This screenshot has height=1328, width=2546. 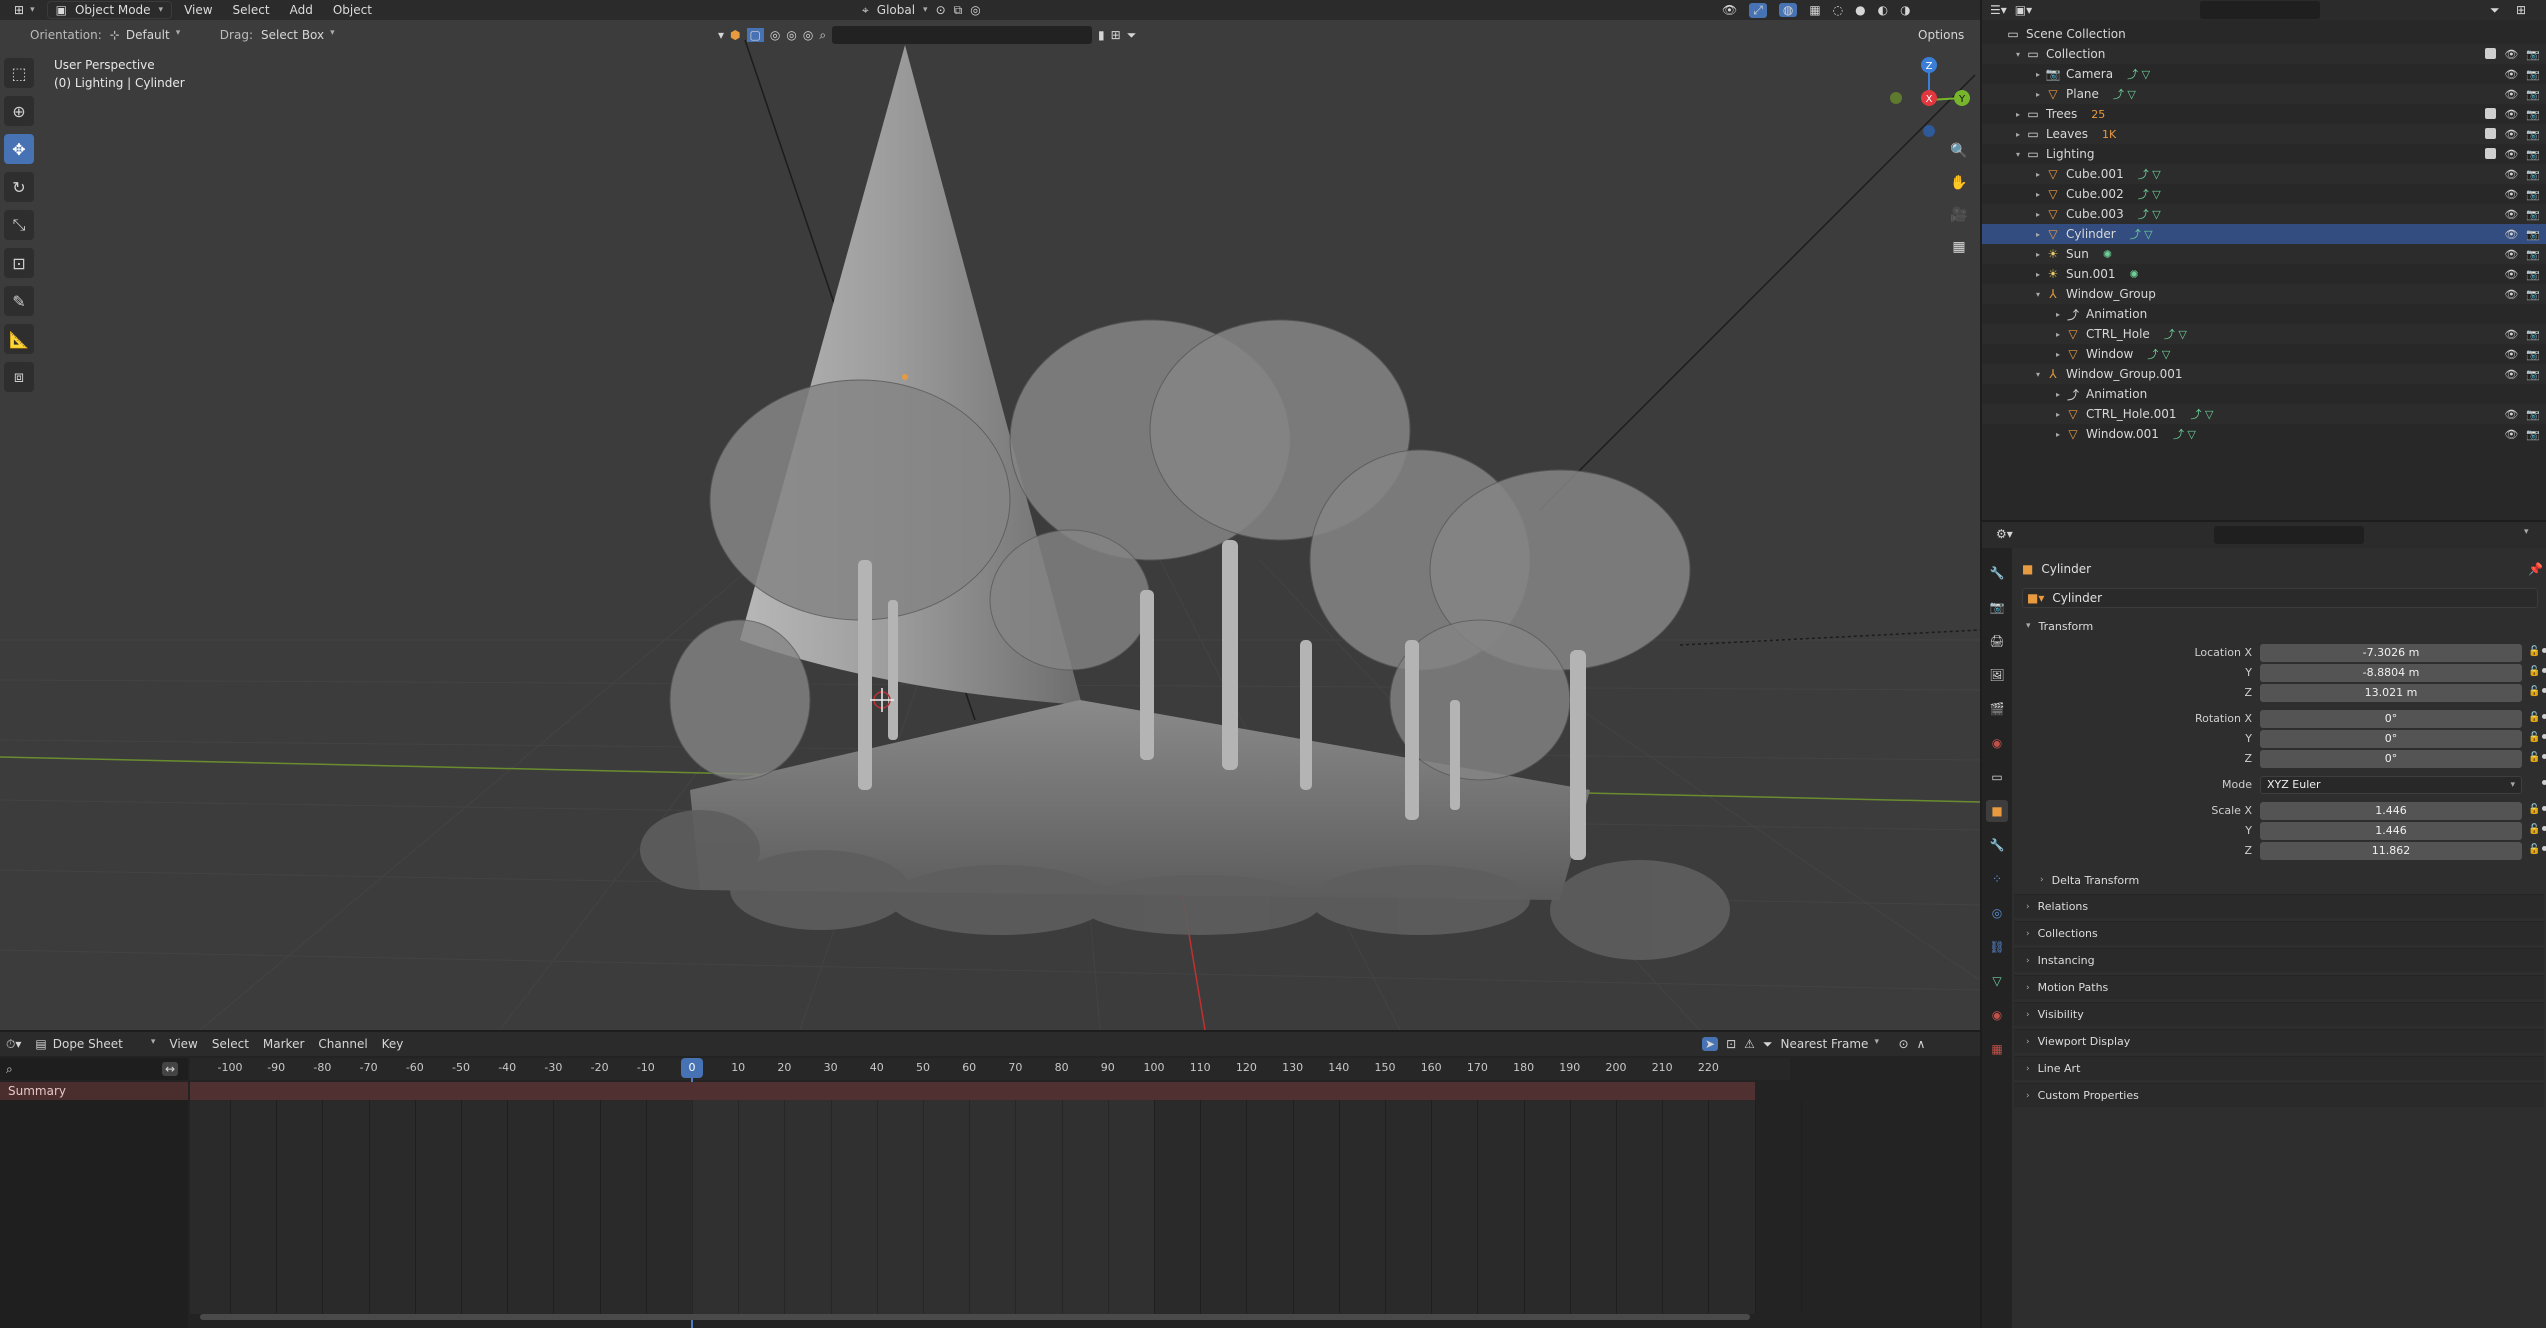 What do you see at coordinates (2279, 626) in the screenshot?
I see `transform-panel-header: ▾ Transform` at bounding box center [2279, 626].